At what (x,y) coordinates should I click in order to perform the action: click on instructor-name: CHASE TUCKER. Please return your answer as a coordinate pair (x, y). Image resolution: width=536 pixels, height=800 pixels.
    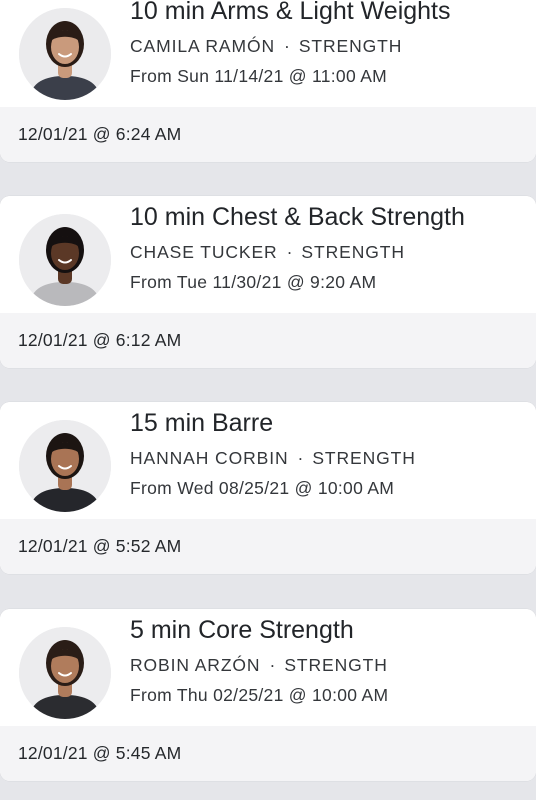
    Looking at the image, I should click on (204, 252).